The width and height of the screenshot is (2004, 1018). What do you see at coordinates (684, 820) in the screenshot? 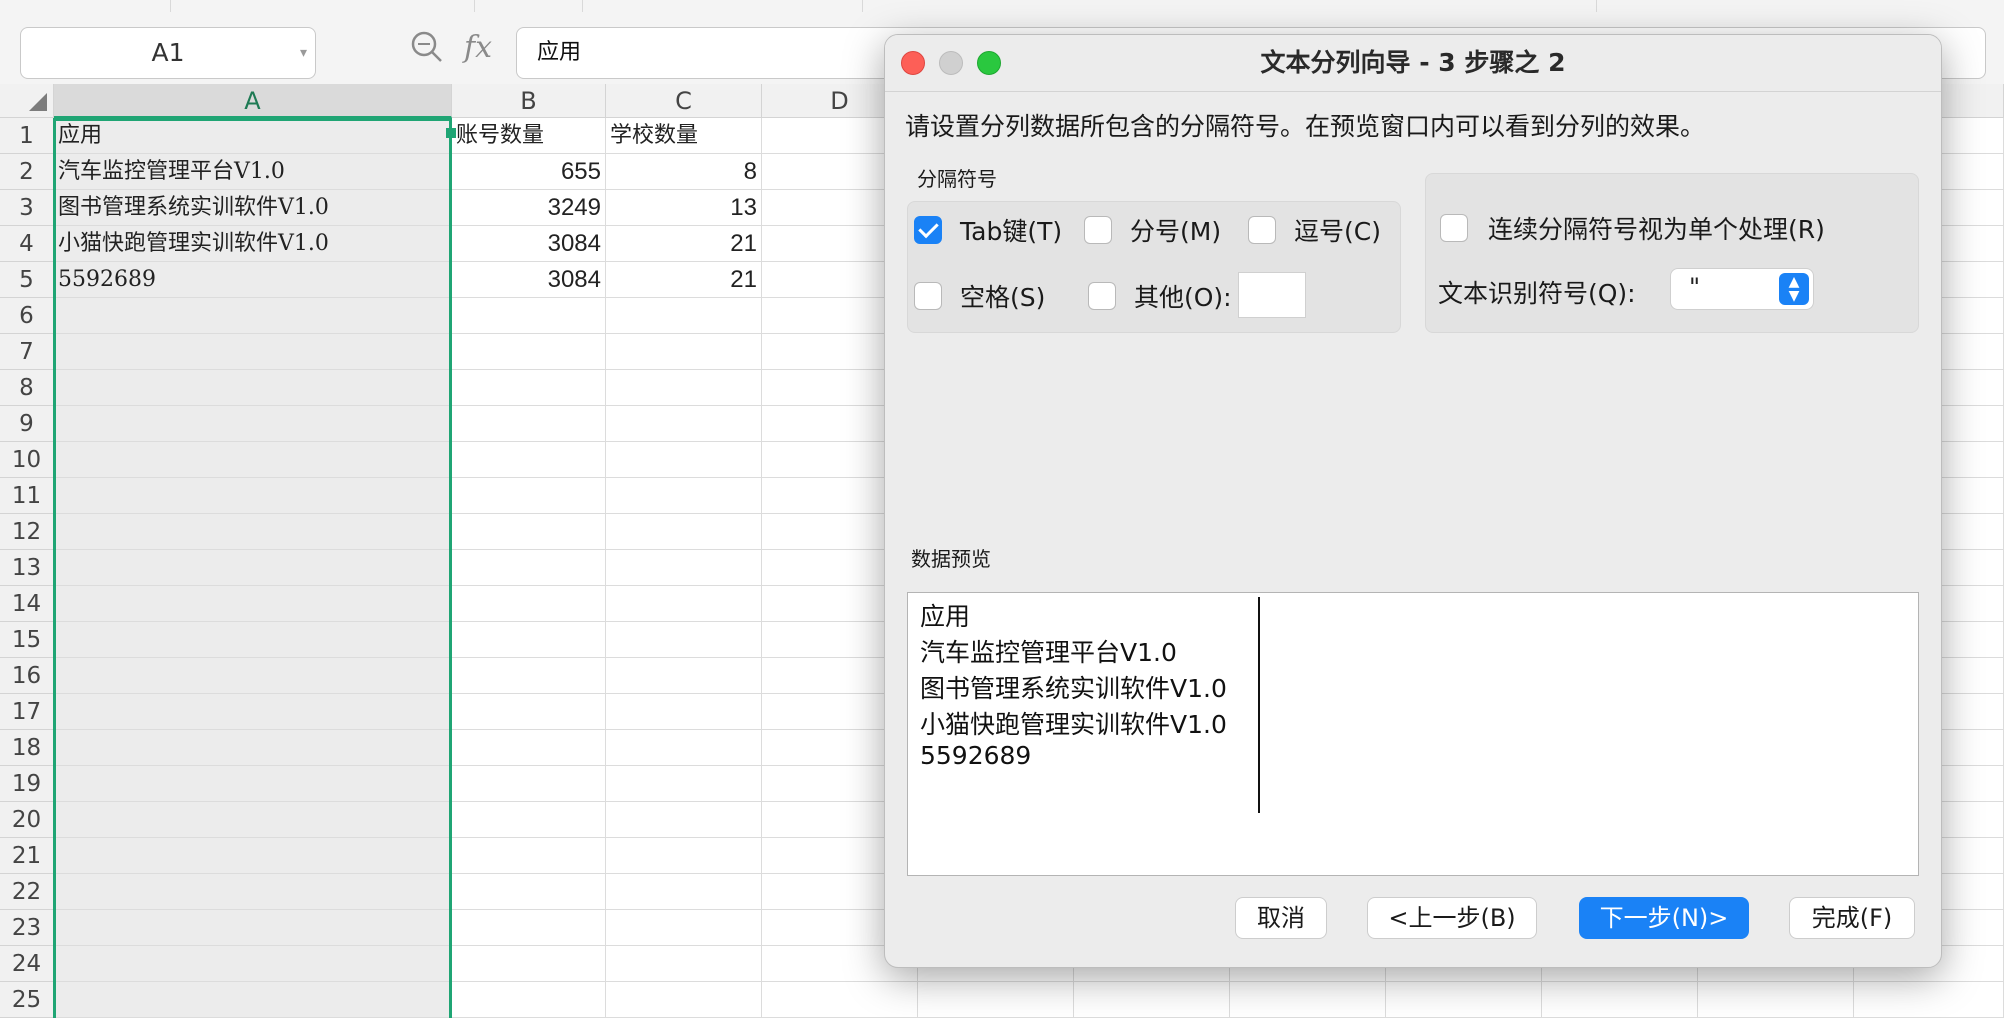
I see `cell-c20` at bounding box center [684, 820].